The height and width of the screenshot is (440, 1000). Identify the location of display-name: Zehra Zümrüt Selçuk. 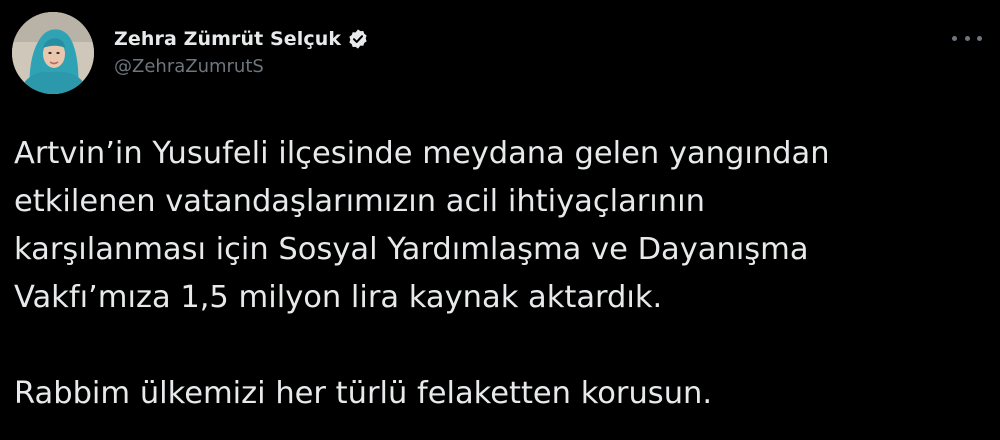
(227, 39).